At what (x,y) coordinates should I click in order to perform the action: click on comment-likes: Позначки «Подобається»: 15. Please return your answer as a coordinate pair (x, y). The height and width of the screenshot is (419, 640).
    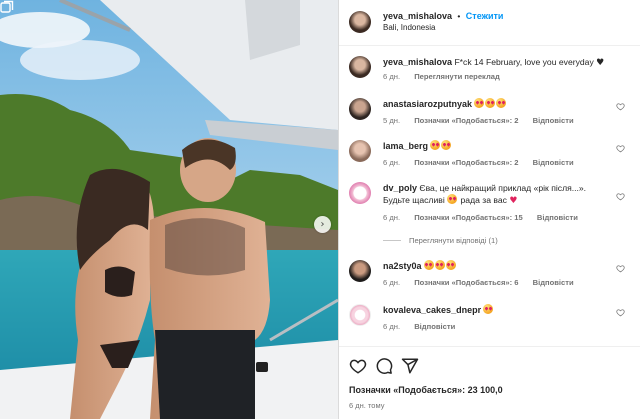
    Looking at the image, I should click on (468, 217).